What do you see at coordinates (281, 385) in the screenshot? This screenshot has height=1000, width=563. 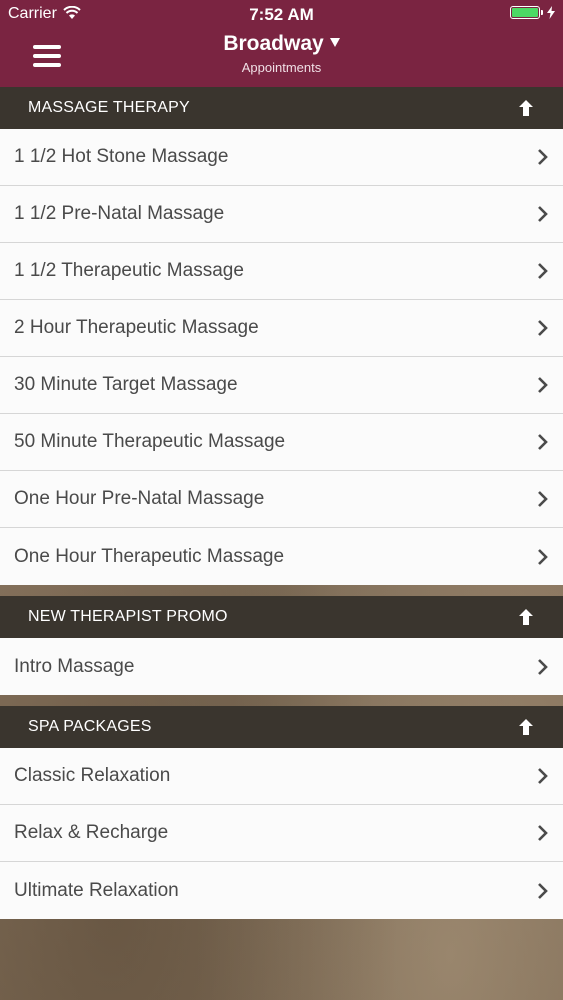 I see `list-item: 30 Minute Target Massage` at bounding box center [281, 385].